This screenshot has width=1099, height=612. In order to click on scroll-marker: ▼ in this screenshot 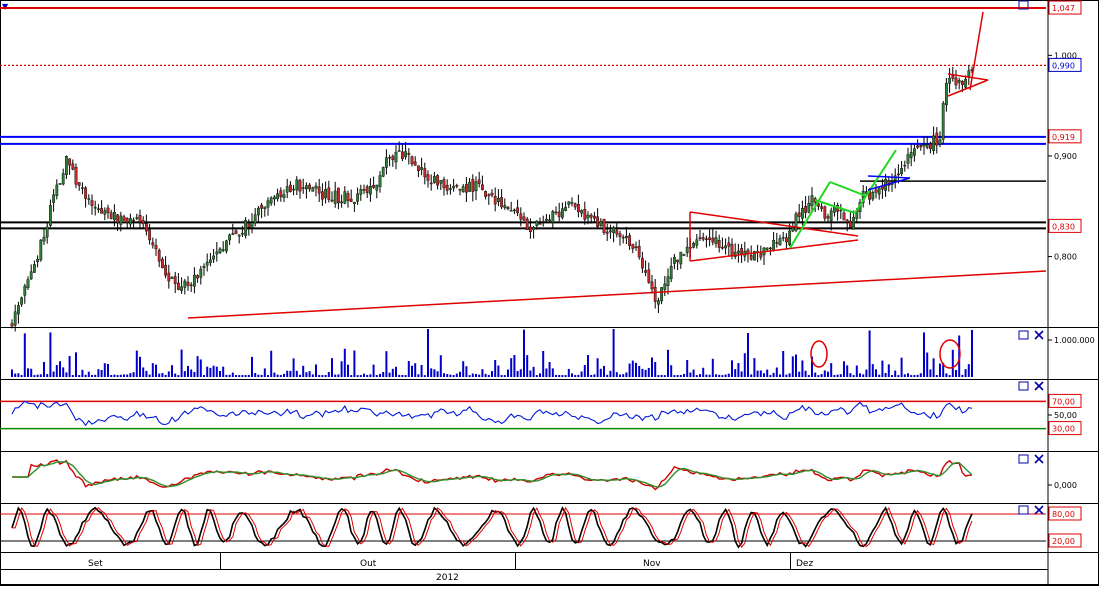, I will do `click(5, 6)`.